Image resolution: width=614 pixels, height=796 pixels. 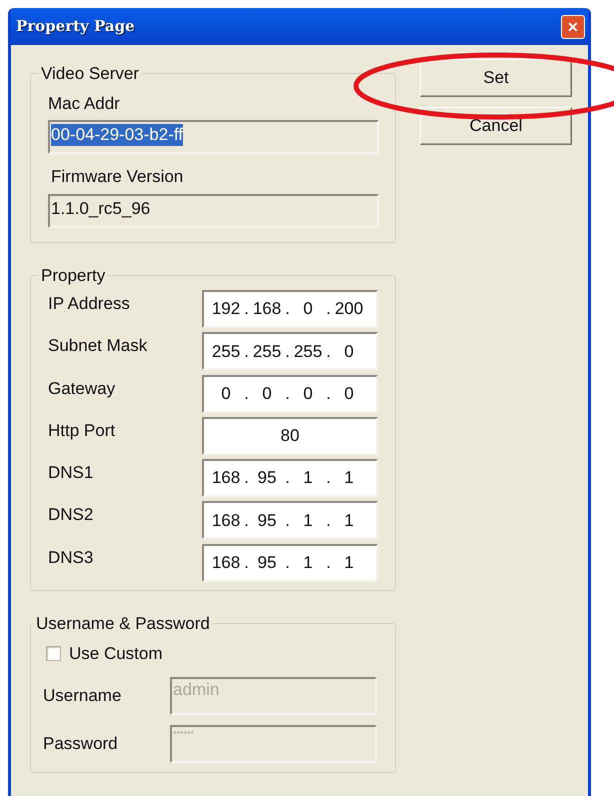 I want to click on checkbox, so click(x=53, y=653).